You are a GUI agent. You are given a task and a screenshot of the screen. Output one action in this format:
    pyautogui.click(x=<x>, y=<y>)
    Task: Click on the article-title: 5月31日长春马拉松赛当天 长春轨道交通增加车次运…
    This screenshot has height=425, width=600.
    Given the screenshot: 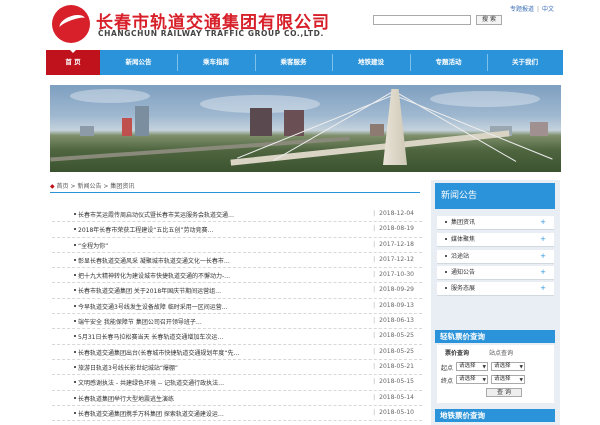 What is the action you would take?
    pyautogui.click(x=196, y=336)
    